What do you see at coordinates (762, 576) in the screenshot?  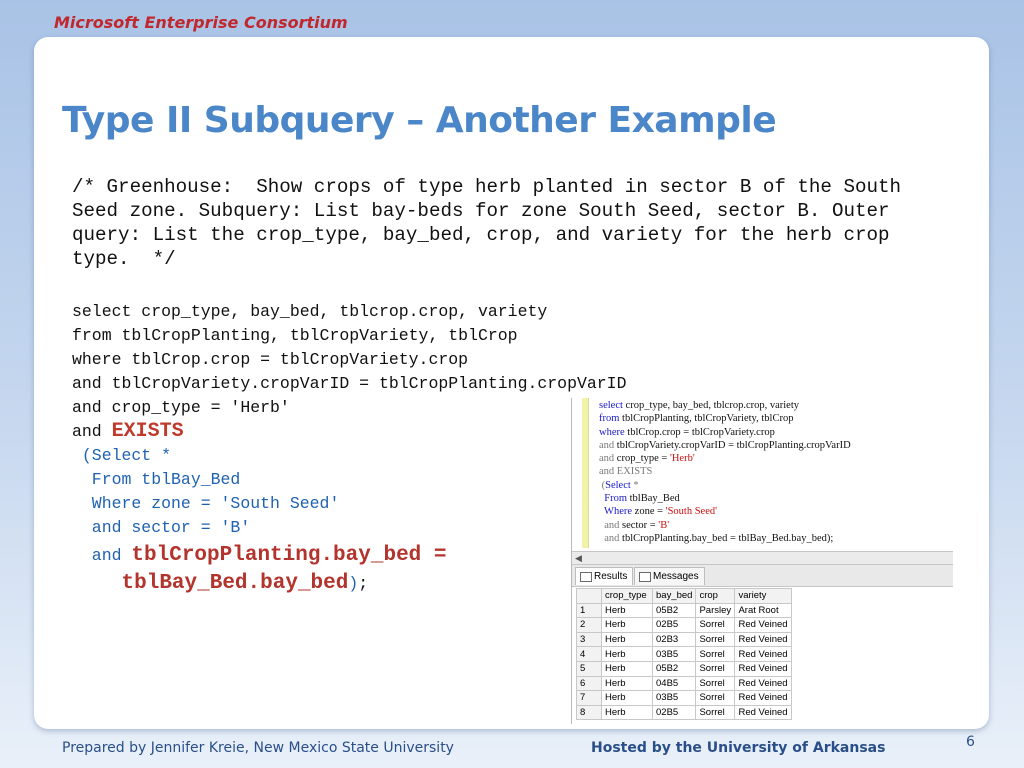 I see `results-tabbar: Results Messages` at bounding box center [762, 576].